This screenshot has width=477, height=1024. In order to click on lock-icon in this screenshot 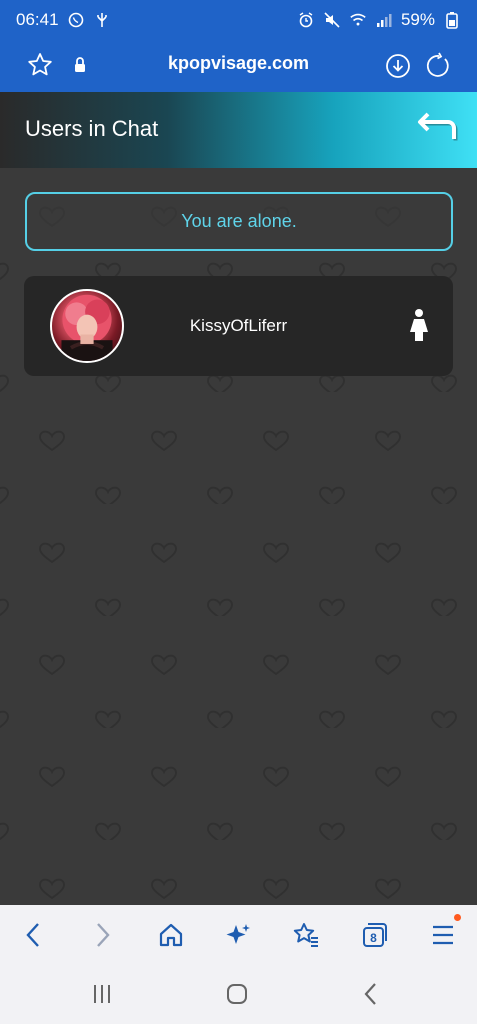, I will do `click(80, 67)`.